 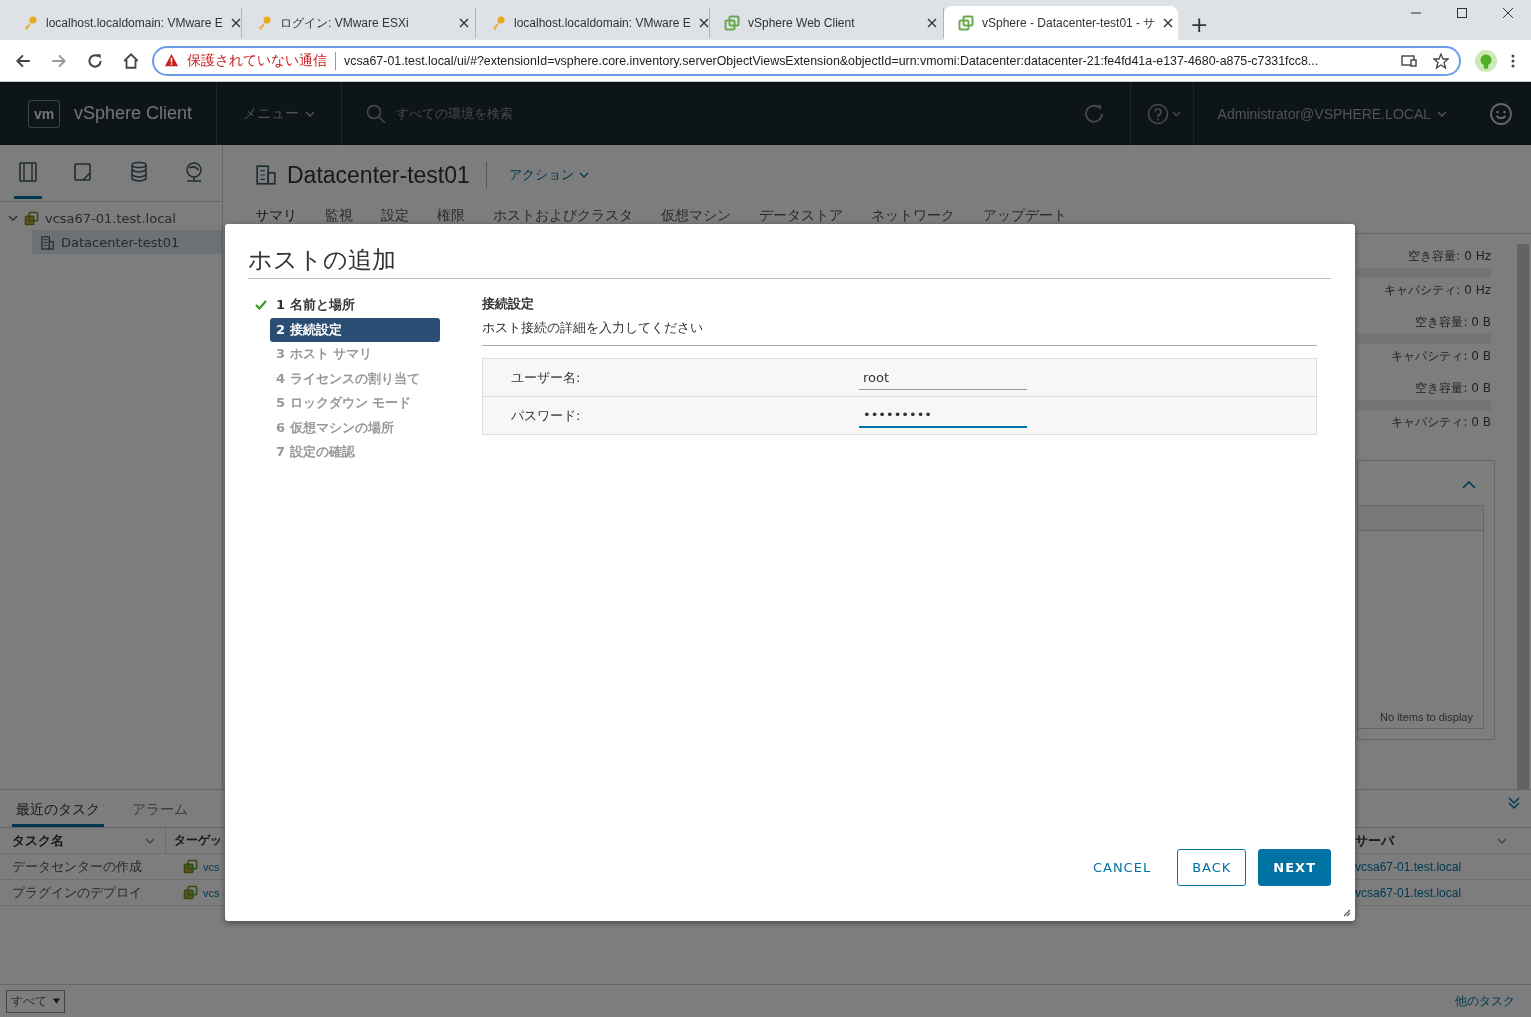 What do you see at coordinates (35, 1001) in the screenshot?
I see `filter-dropdown: すべて` at bounding box center [35, 1001].